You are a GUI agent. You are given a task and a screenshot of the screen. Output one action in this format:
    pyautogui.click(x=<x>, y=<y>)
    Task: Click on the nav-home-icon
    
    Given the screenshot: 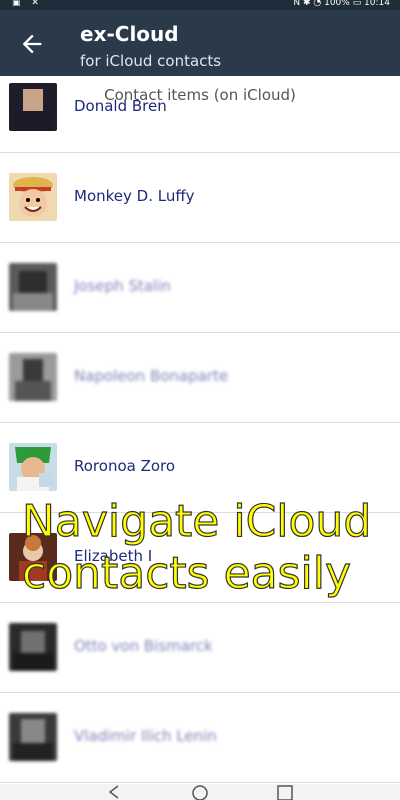 What is the action you would take?
    pyautogui.click(x=200, y=792)
    